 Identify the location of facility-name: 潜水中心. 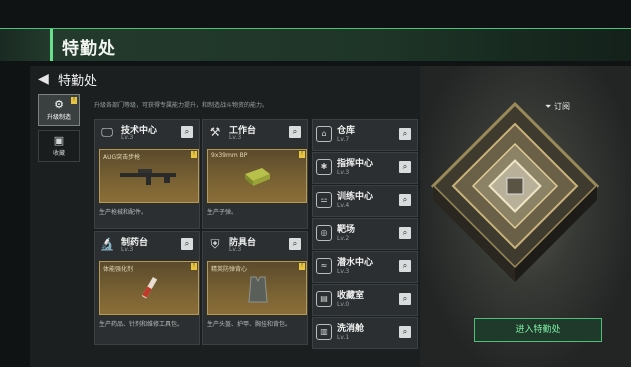
(355, 263).